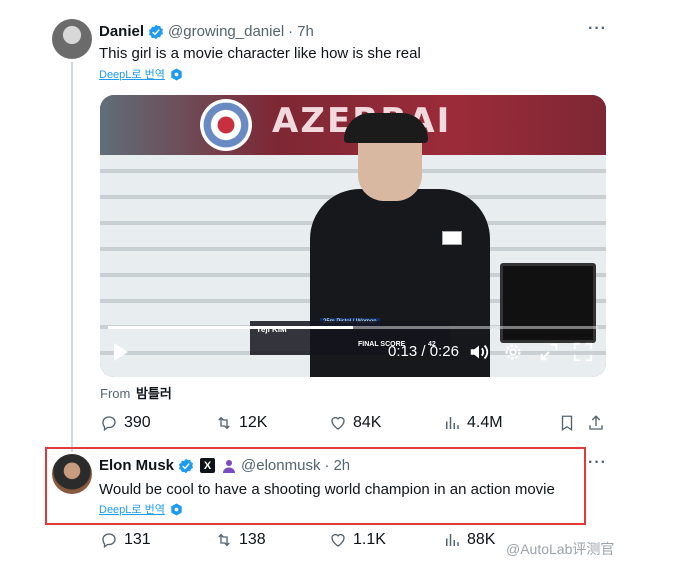 This screenshot has height=568, width=679. I want to click on thread-connector-line, so click(72, 257).